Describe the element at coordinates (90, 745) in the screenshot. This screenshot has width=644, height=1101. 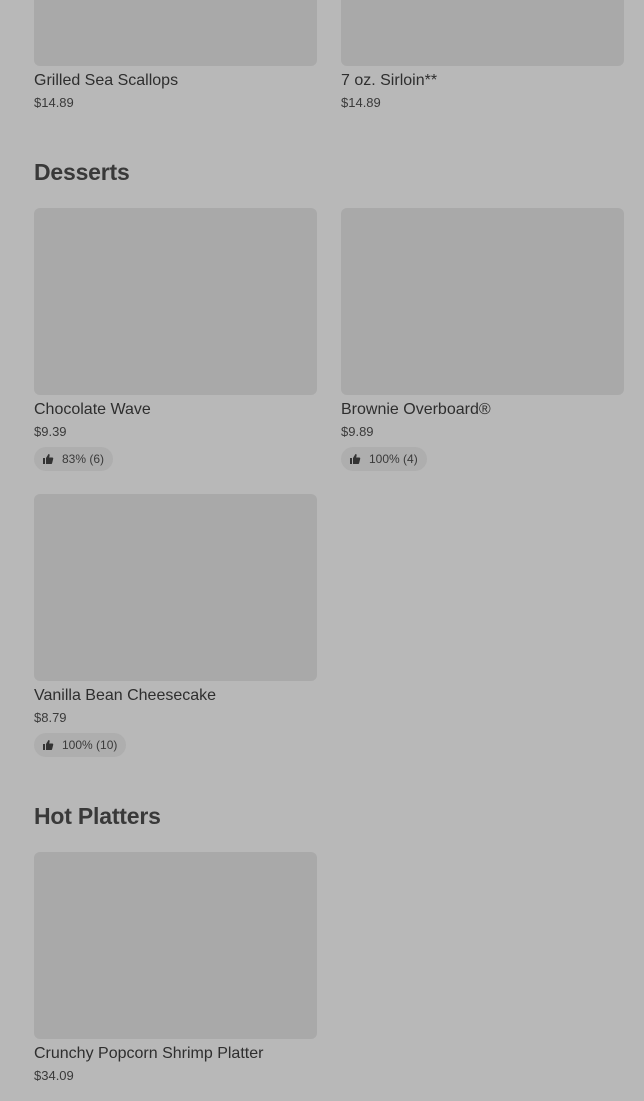
I see `rating-text: 100% (10)` at that location.